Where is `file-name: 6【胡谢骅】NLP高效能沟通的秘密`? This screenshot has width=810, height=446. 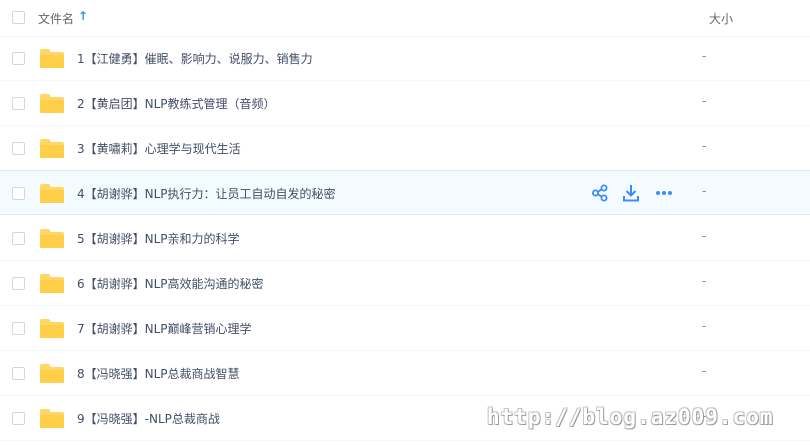 file-name: 6【胡谢骅】NLP高效能沟通的秘密 is located at coordinates (170, 283).